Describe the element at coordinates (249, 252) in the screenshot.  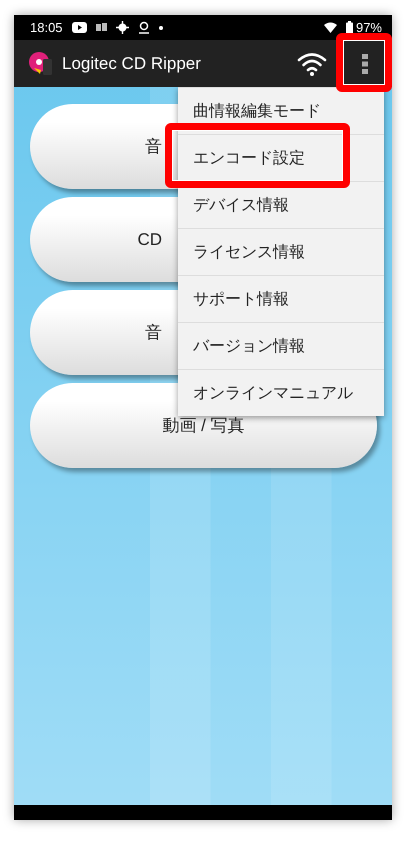
I see `menu-item: ライセンス情報` at that location.